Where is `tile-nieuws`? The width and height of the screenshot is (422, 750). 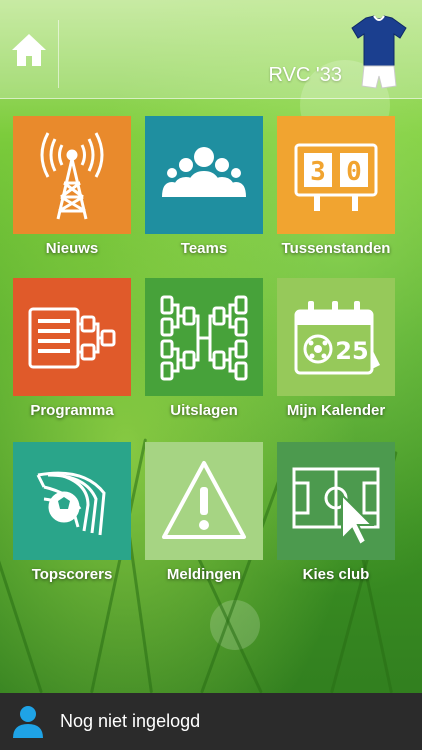
tile-nieuws is located at coordinates (72, 175).